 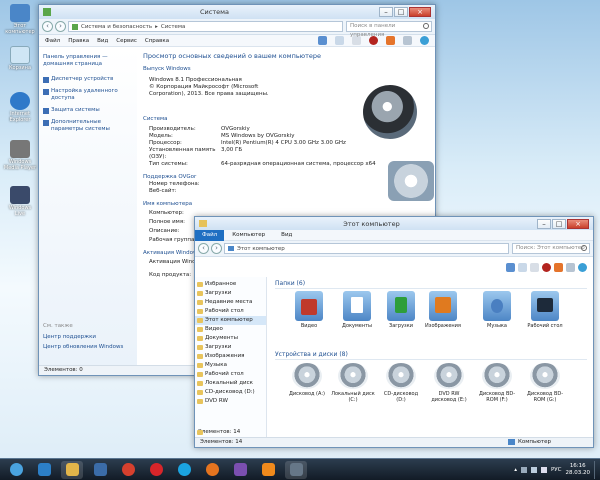 I want to click on nav-videos: Видео, so click(x=230, y=329).